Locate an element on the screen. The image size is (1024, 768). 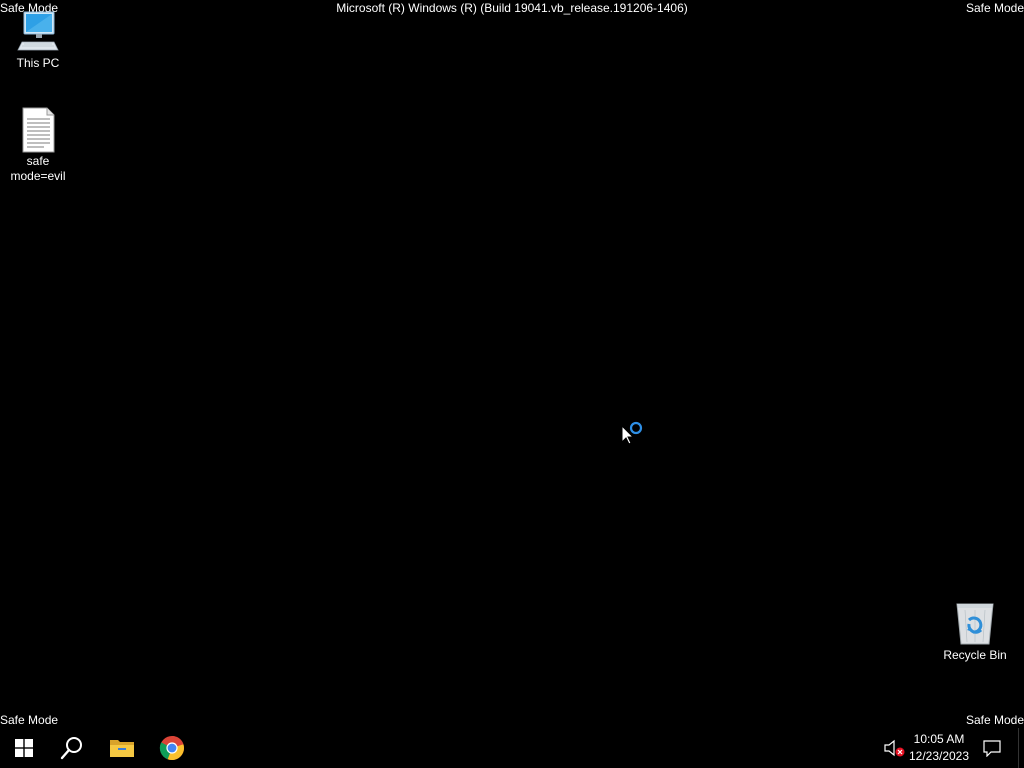
show-desktop-button is located at coordinates (1021, 748).